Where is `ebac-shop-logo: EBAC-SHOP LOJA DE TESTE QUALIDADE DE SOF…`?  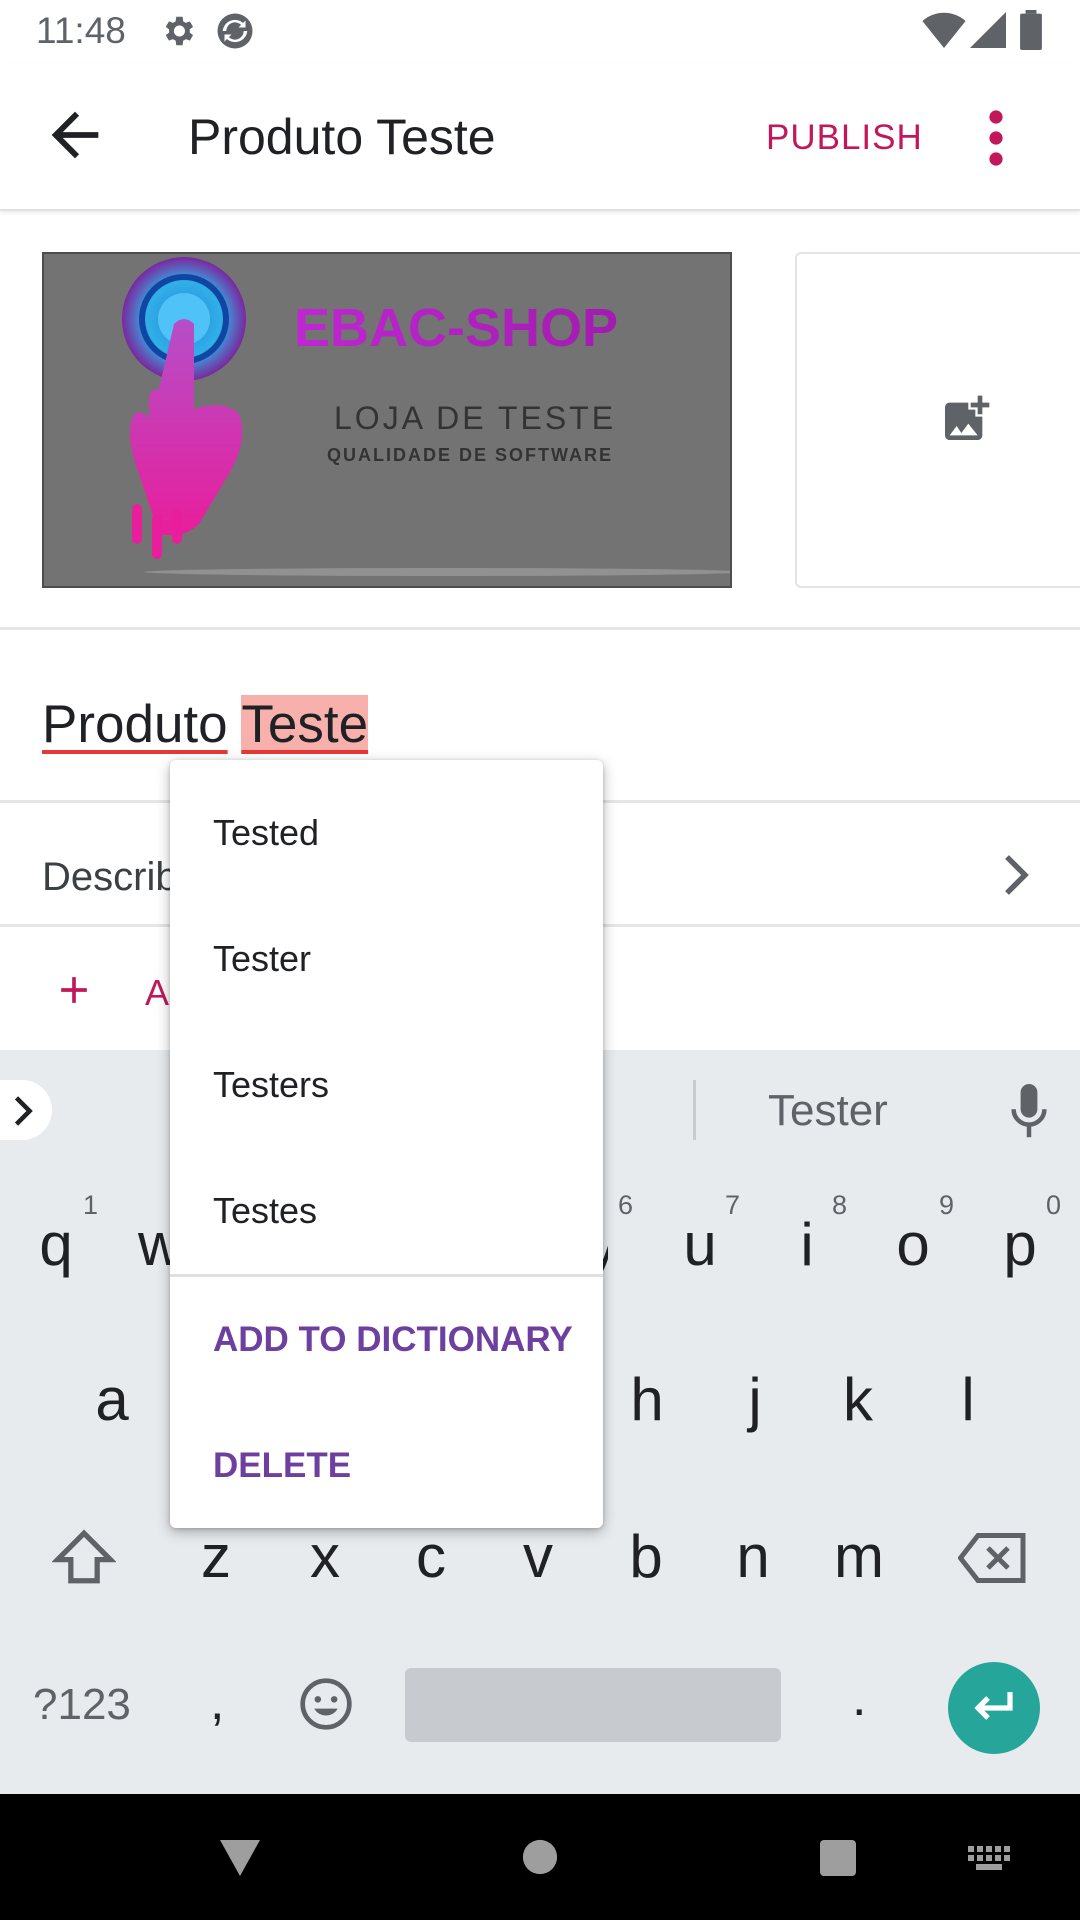
ebac-shop-logo: EBAC-SHOP LOJA DE TESTE QUALIDADE DE SOF… is located at coordinates (426, 416).